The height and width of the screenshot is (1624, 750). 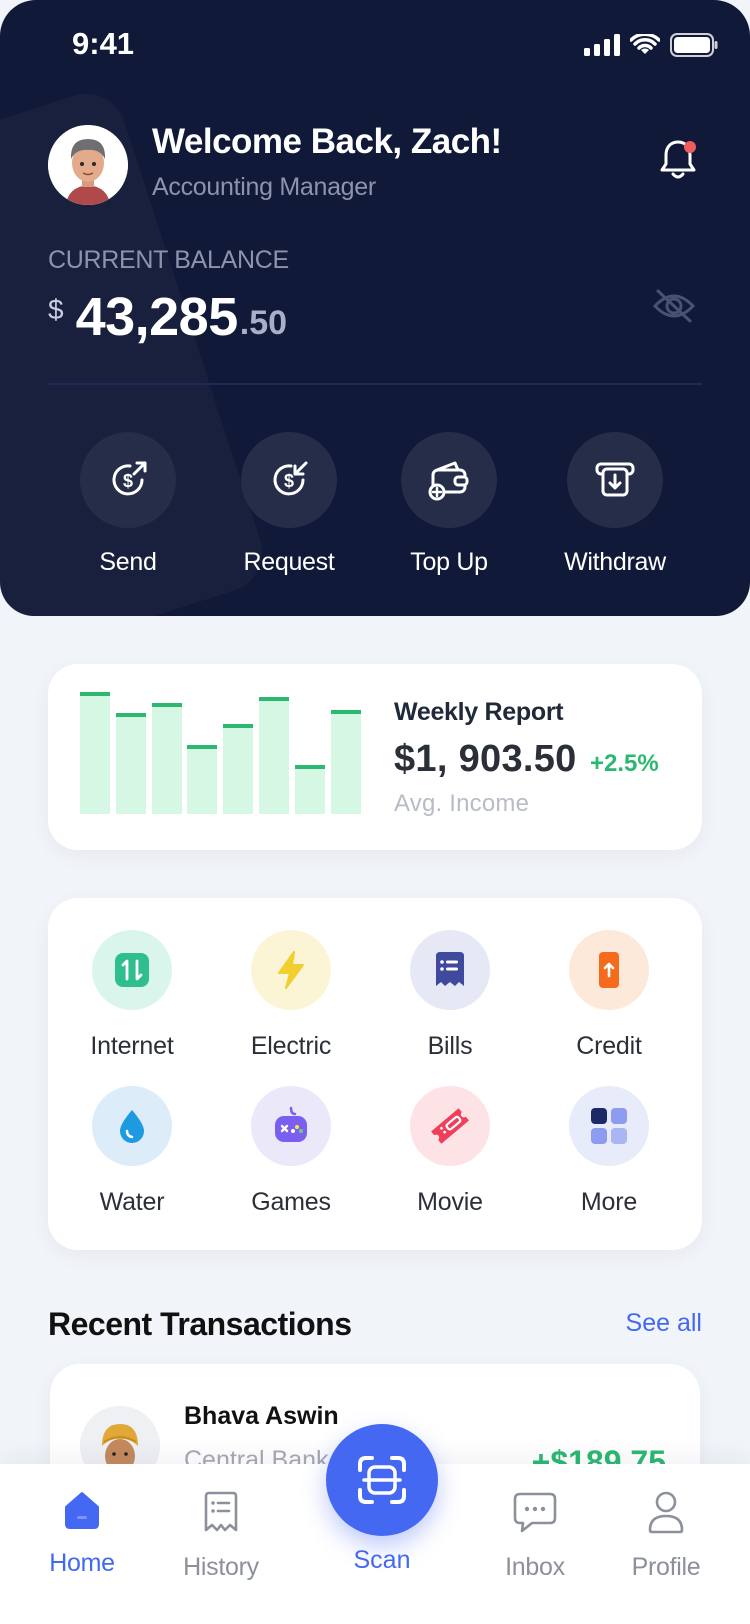 I want to click on top-up-label: Top Up, so click(x=449, y=562).